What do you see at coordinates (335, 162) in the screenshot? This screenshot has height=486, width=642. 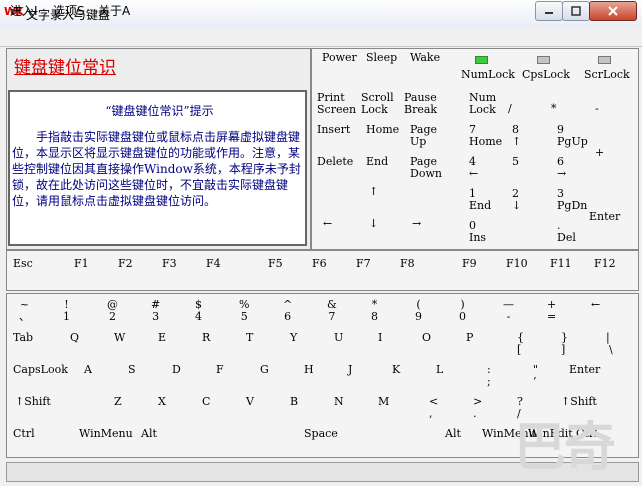 I see `key-delete: Delete` at bounding box center [335, 162].